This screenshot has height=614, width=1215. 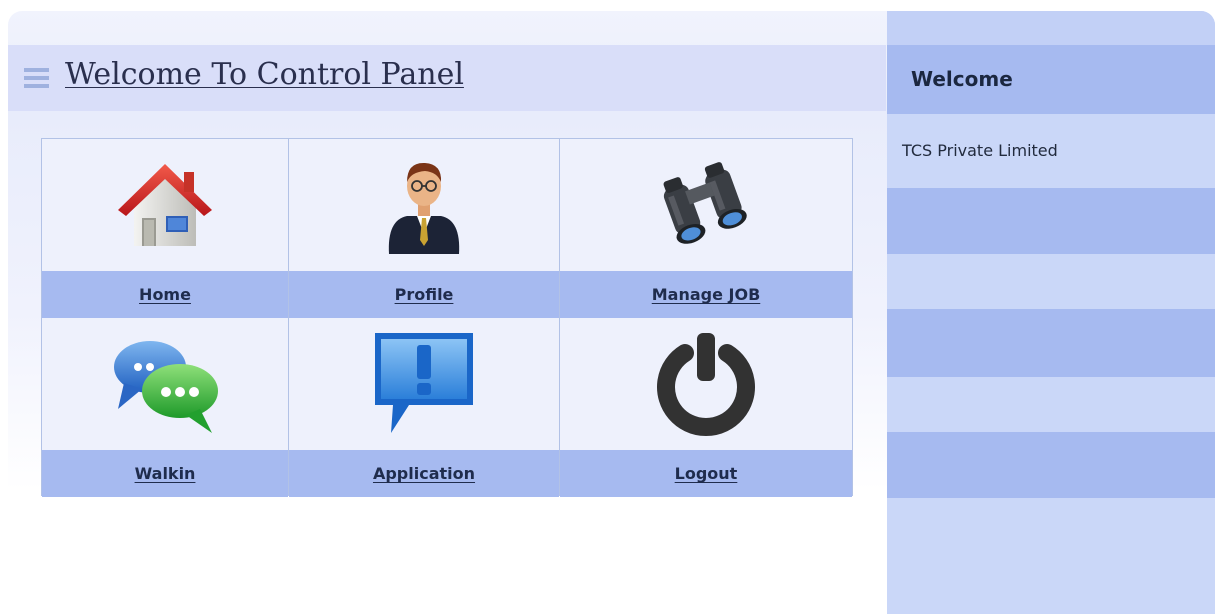 I want to click on logout-tile: Logout, so click(x=706, y=407).